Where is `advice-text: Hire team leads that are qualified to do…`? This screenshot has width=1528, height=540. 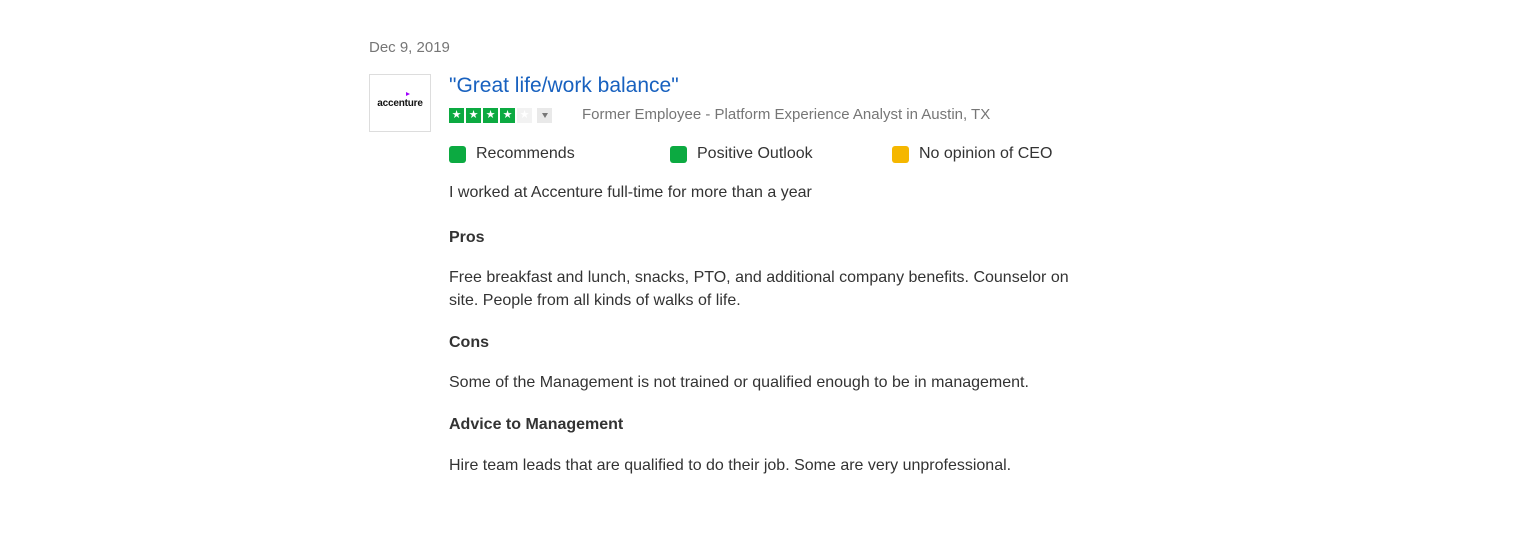
advice-text: Hire team leads that are qualified to do… is located at coordinates (730, 465).